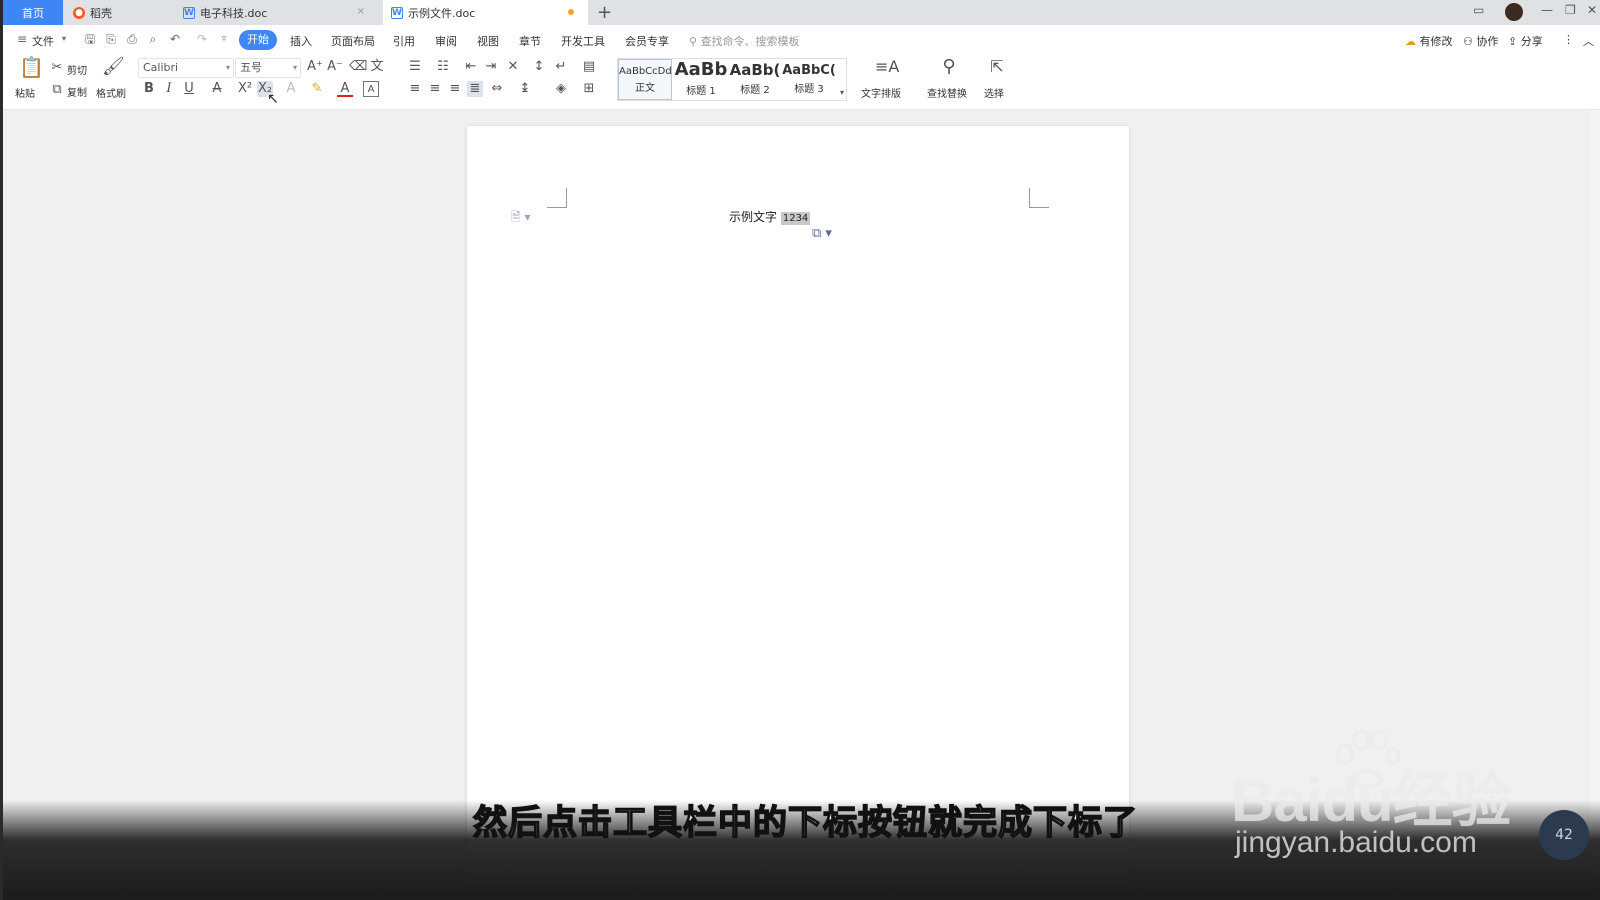 The image size is (1600, 900). I want to click on select-cursor-icon: ⇱, so click(997, 67).